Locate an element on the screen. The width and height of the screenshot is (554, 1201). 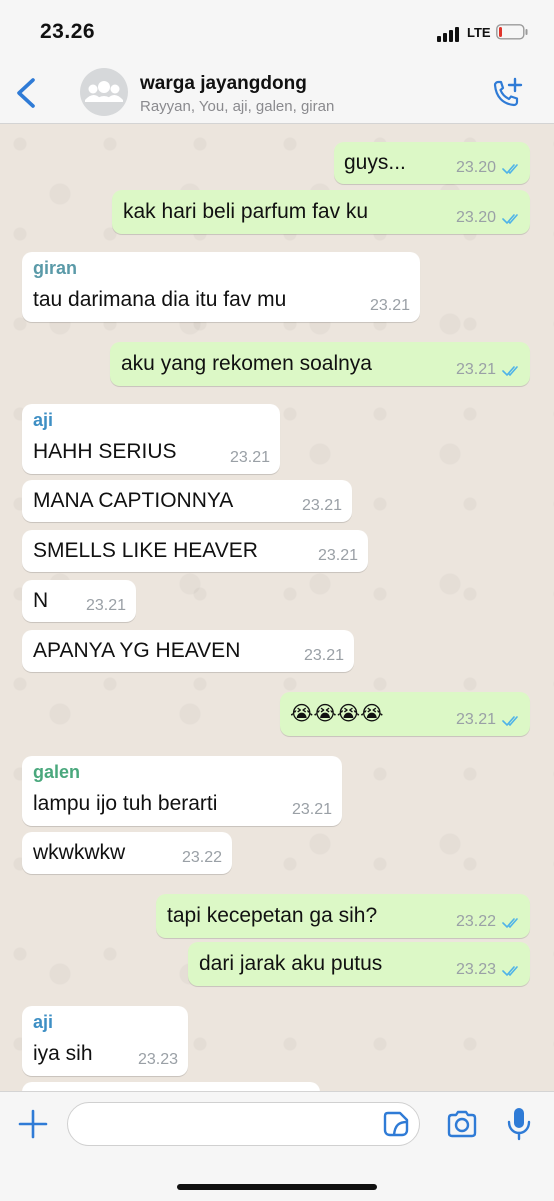
message-bubble-in: MANA CAPTIONNYA 23.21 is located at coordinates (187, 501).